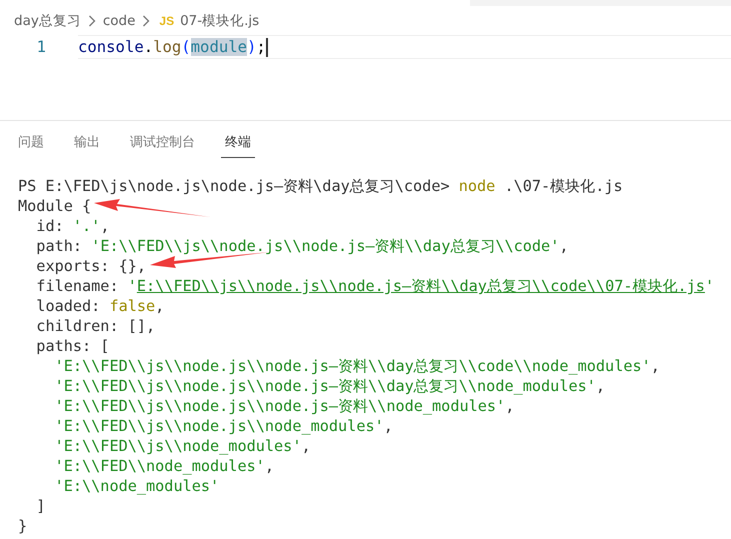  What do you see at coordinates (238, 145) in the screenshot?
I see `panel-tab: 终端` at bounding box center [238, 145].